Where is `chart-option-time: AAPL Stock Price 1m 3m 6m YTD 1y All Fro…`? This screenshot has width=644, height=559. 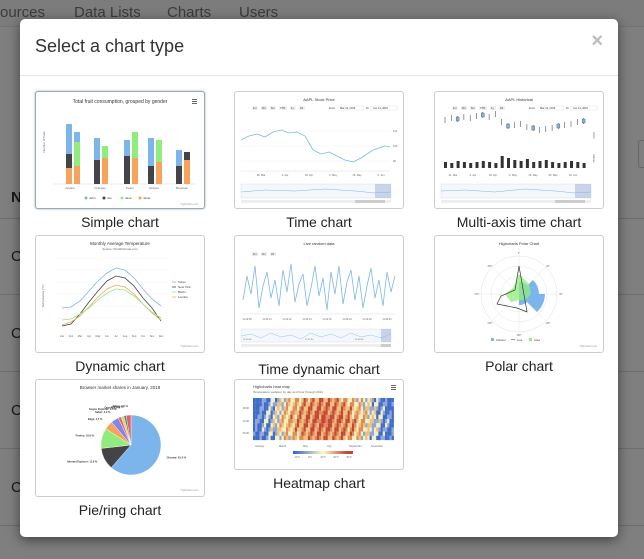 chart-option-time: AAPL Stock Price 1m 3m 6m YTD 1y All Fro… is located at coordinates (319, 160).